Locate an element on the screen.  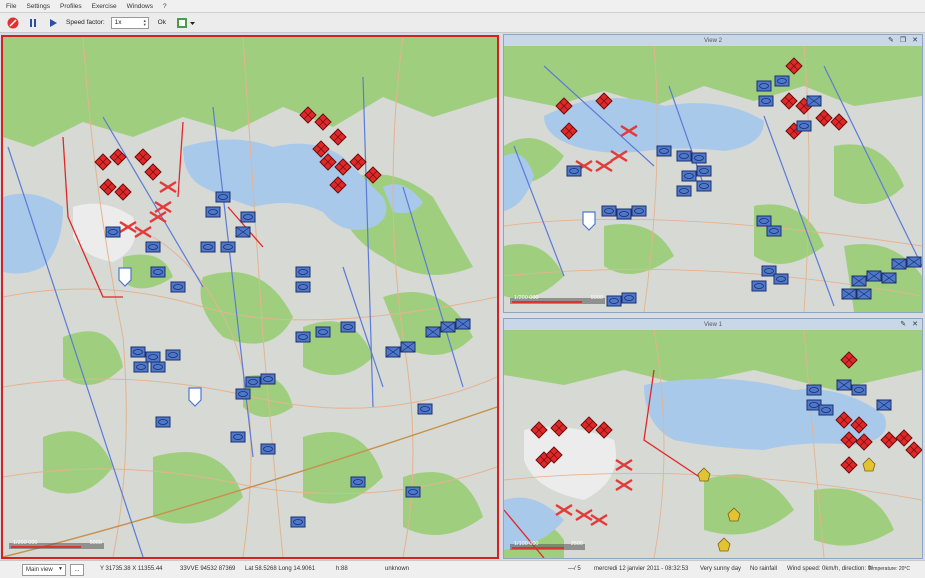
map-tool-icon is located at coordinates (185, 22).